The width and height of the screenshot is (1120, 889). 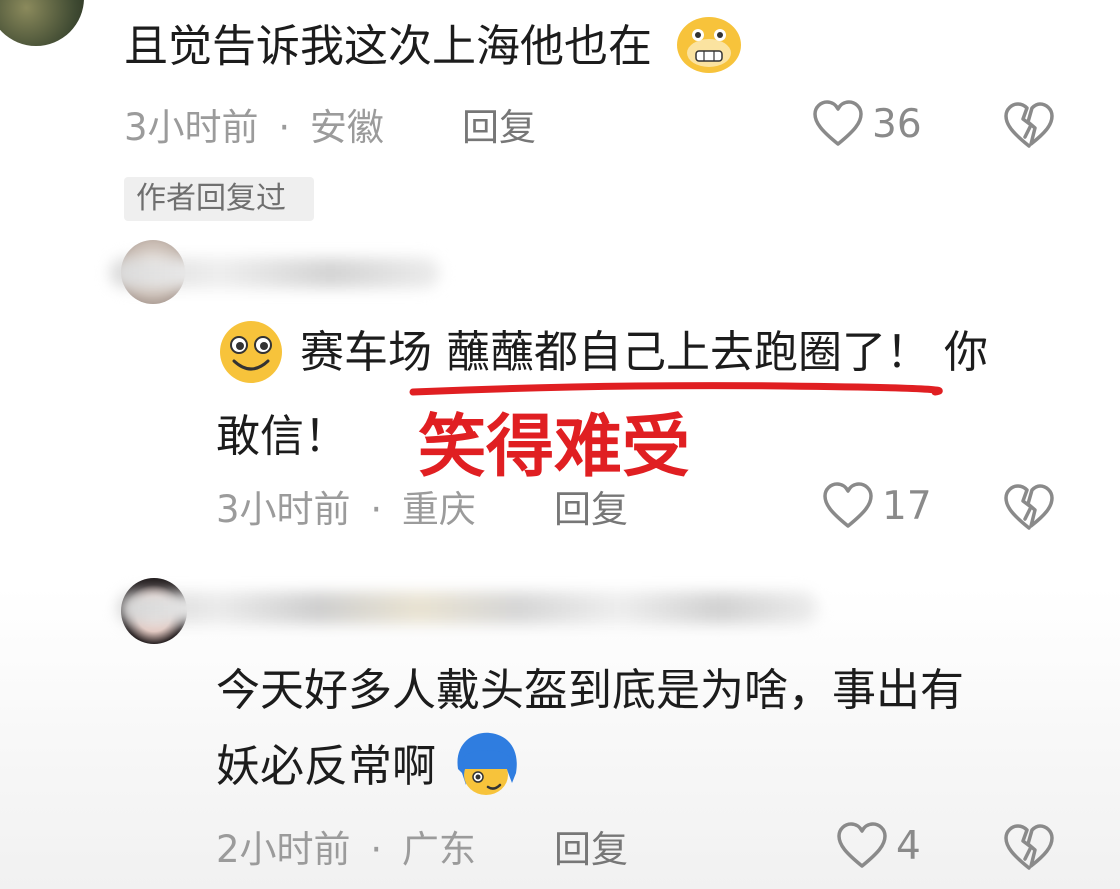 What do you see at coordinates (438, 849) in the screenshot?
I see `comment-location: 广东` at bounding box center [438, 849].